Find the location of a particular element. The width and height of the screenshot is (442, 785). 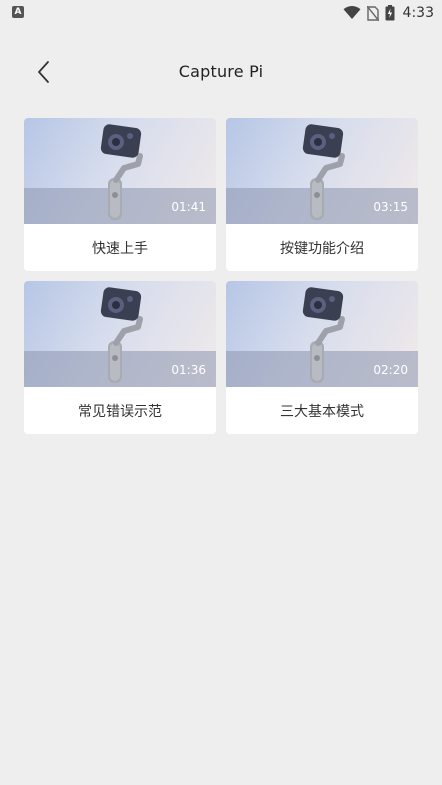

video-duration: 02:20 is located at coordinates (390, 370).